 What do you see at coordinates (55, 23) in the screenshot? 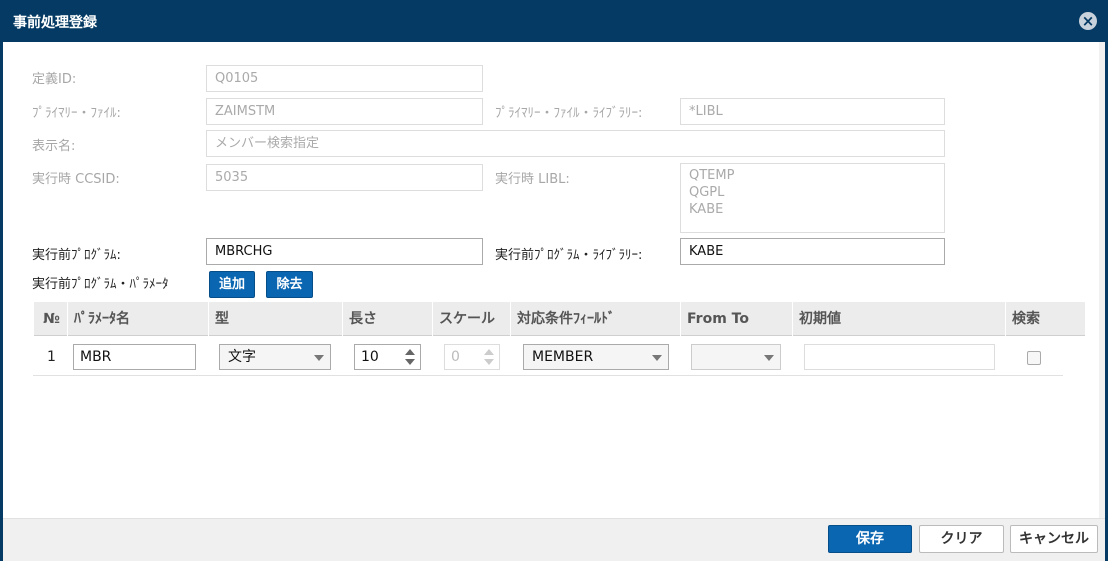
I see `dialog-title: 事前処理登録` at bounding box center [55, 23].